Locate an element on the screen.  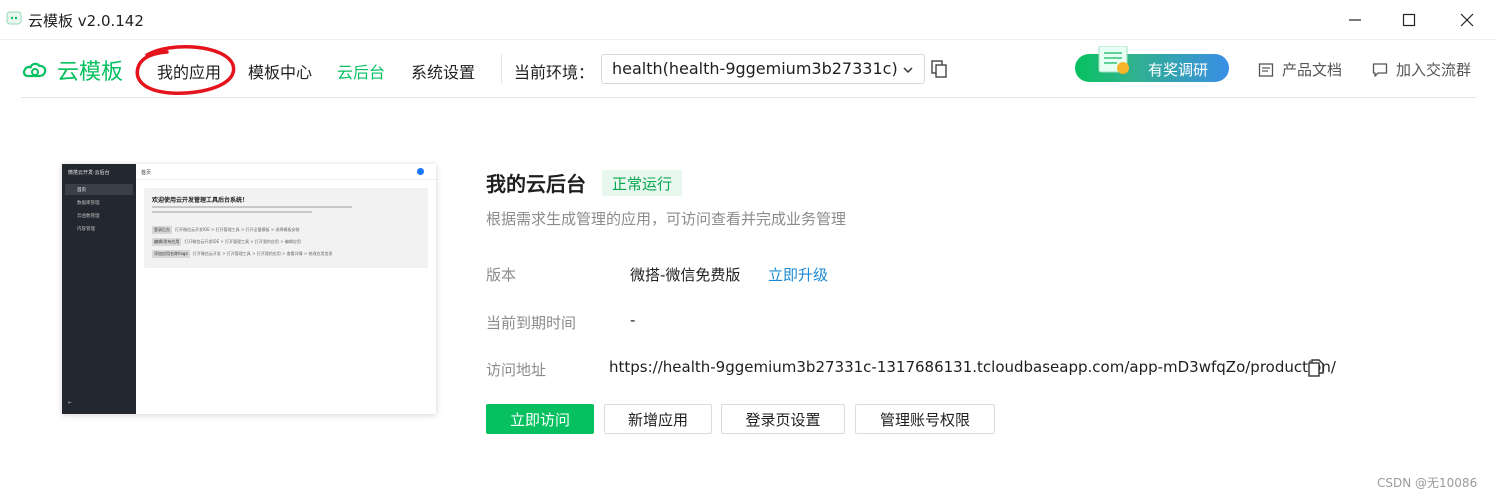
version-value: 微搭-微信免费版 is located at coordinates (685, 275).